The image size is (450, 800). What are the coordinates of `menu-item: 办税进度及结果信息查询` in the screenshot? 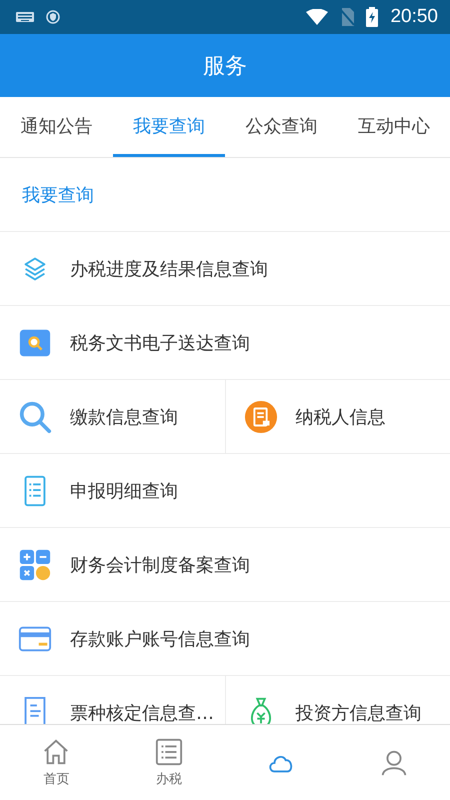 It's located at (225, 268).